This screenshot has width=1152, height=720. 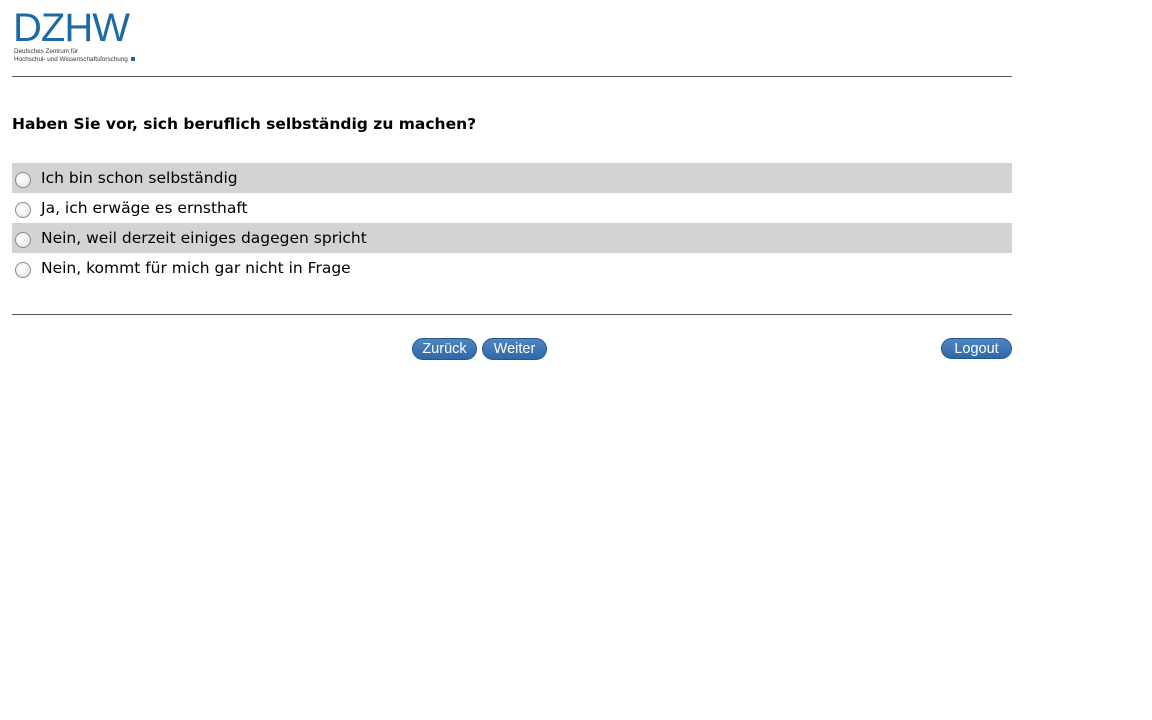 What do you see at coordinates (512, 76) in the screenshot?
I see `header-divider` at bounding box center [512, 76].